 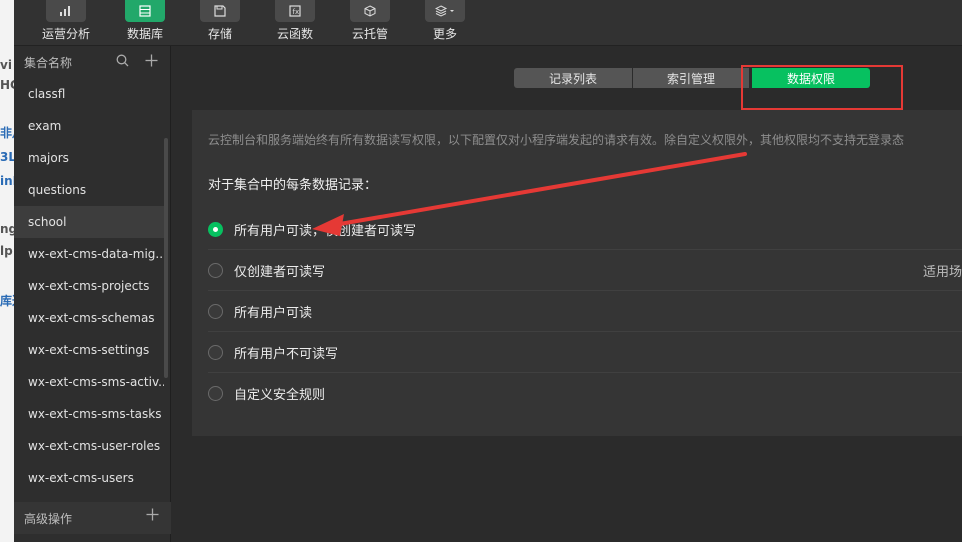 What do you see at coordinates (89, 414) in the screenshot?
I see `collection-item: wx-ext-cms-sms-tasks` at bounding box center [89, 414].